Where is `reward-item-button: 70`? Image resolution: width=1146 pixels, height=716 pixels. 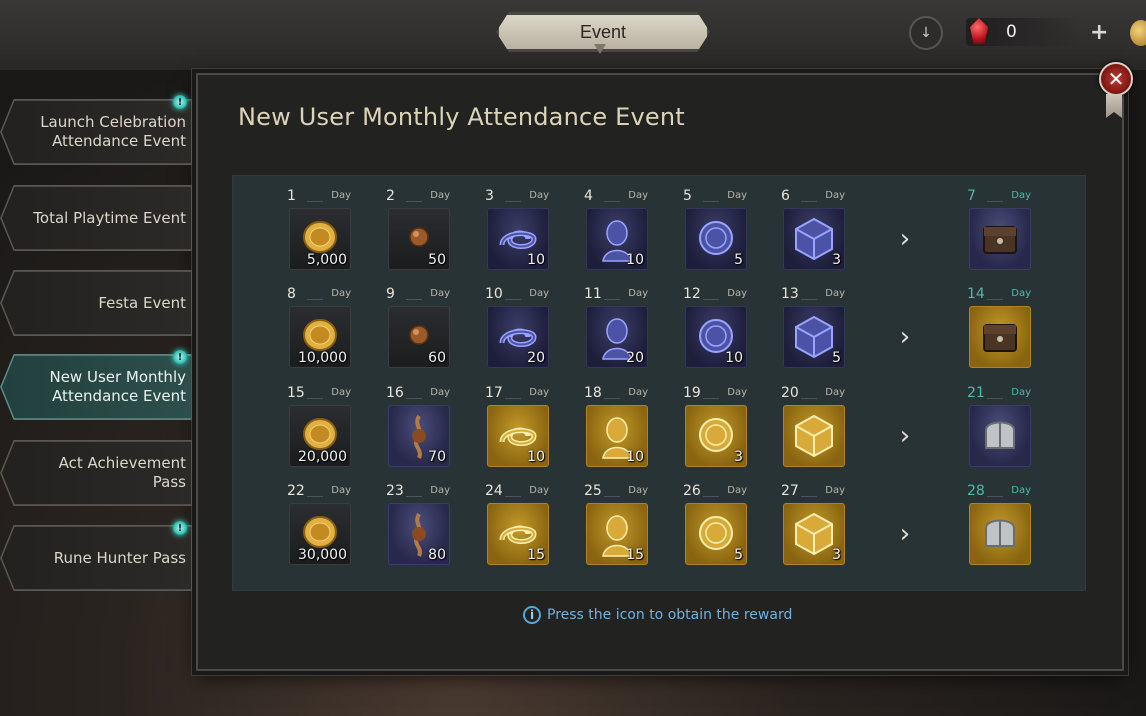
reward-item-button: 70 is located at coordinates (419, 436).